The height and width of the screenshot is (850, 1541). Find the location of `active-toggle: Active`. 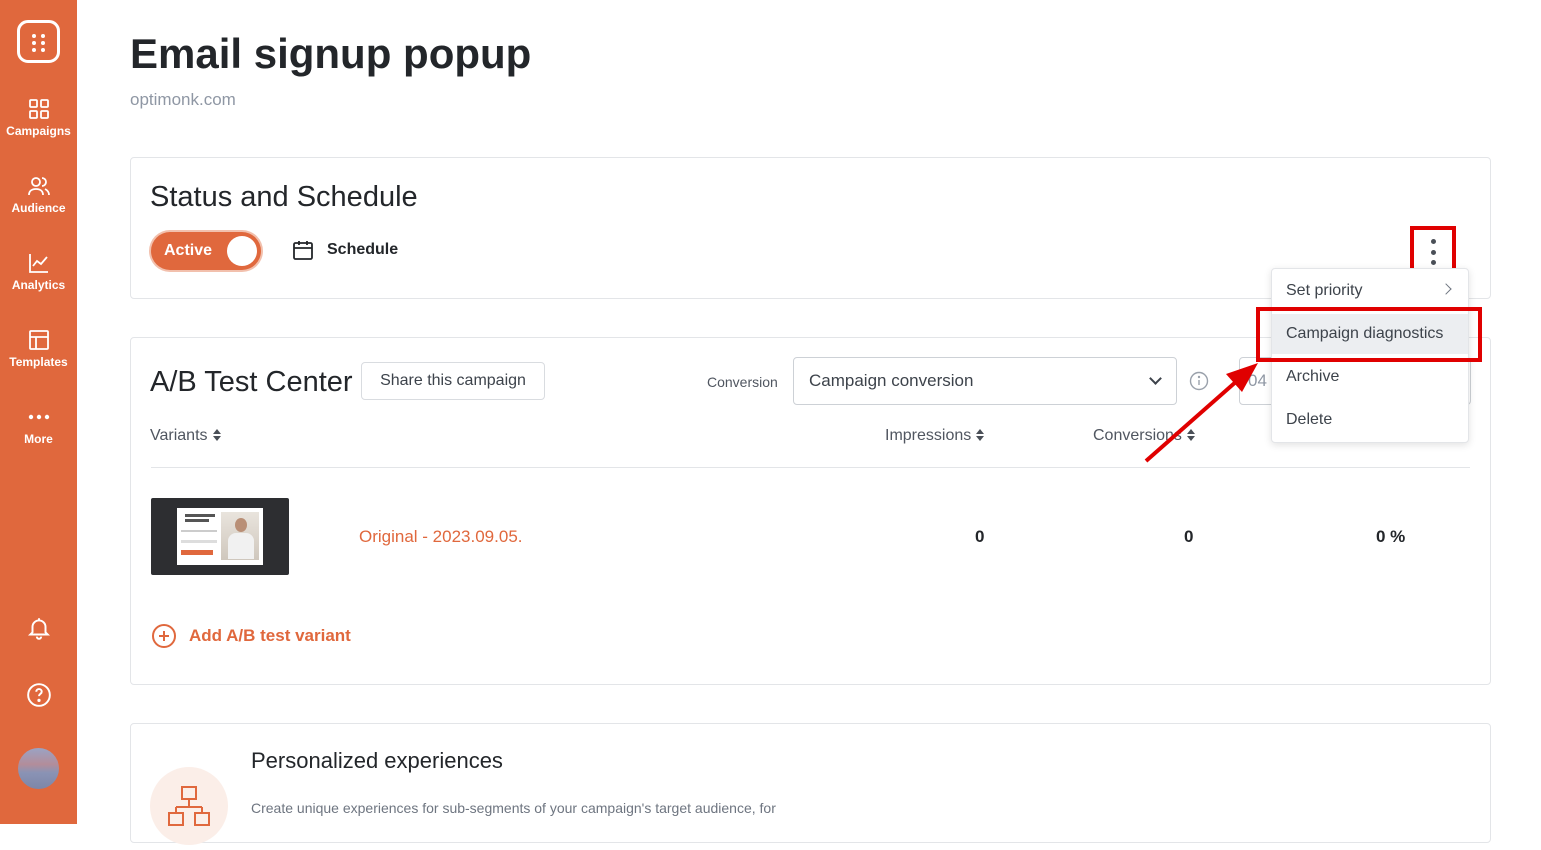

active-toggle: Active is located at coordinates (206, 251).